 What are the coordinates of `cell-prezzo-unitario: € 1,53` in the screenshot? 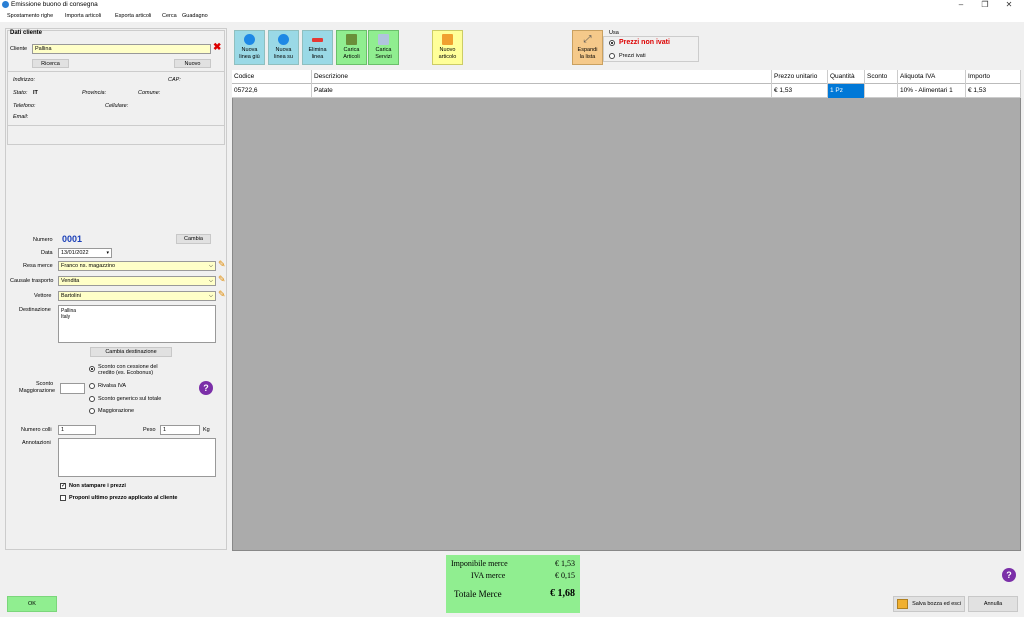 It's located at (800, 91).